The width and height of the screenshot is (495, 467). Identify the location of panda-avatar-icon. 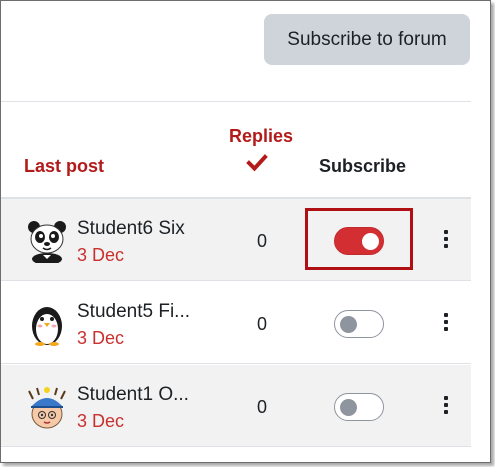
(47, 242).